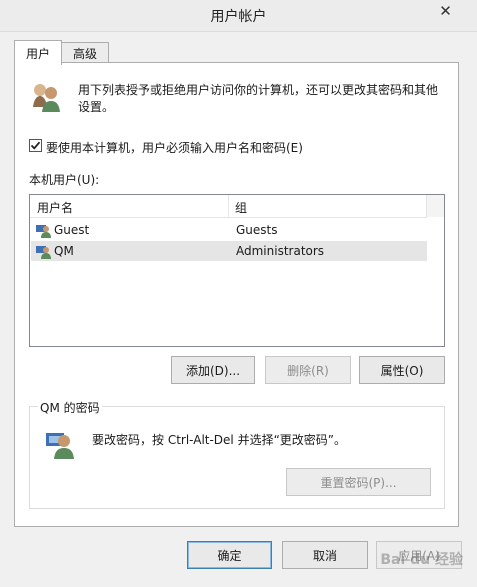 The width and height of the screenshot is (477, 587). What do you see at coordinates (257, 230) in the screenshot?
I see `group-cell: Guests` at bounding box center [257, 230].